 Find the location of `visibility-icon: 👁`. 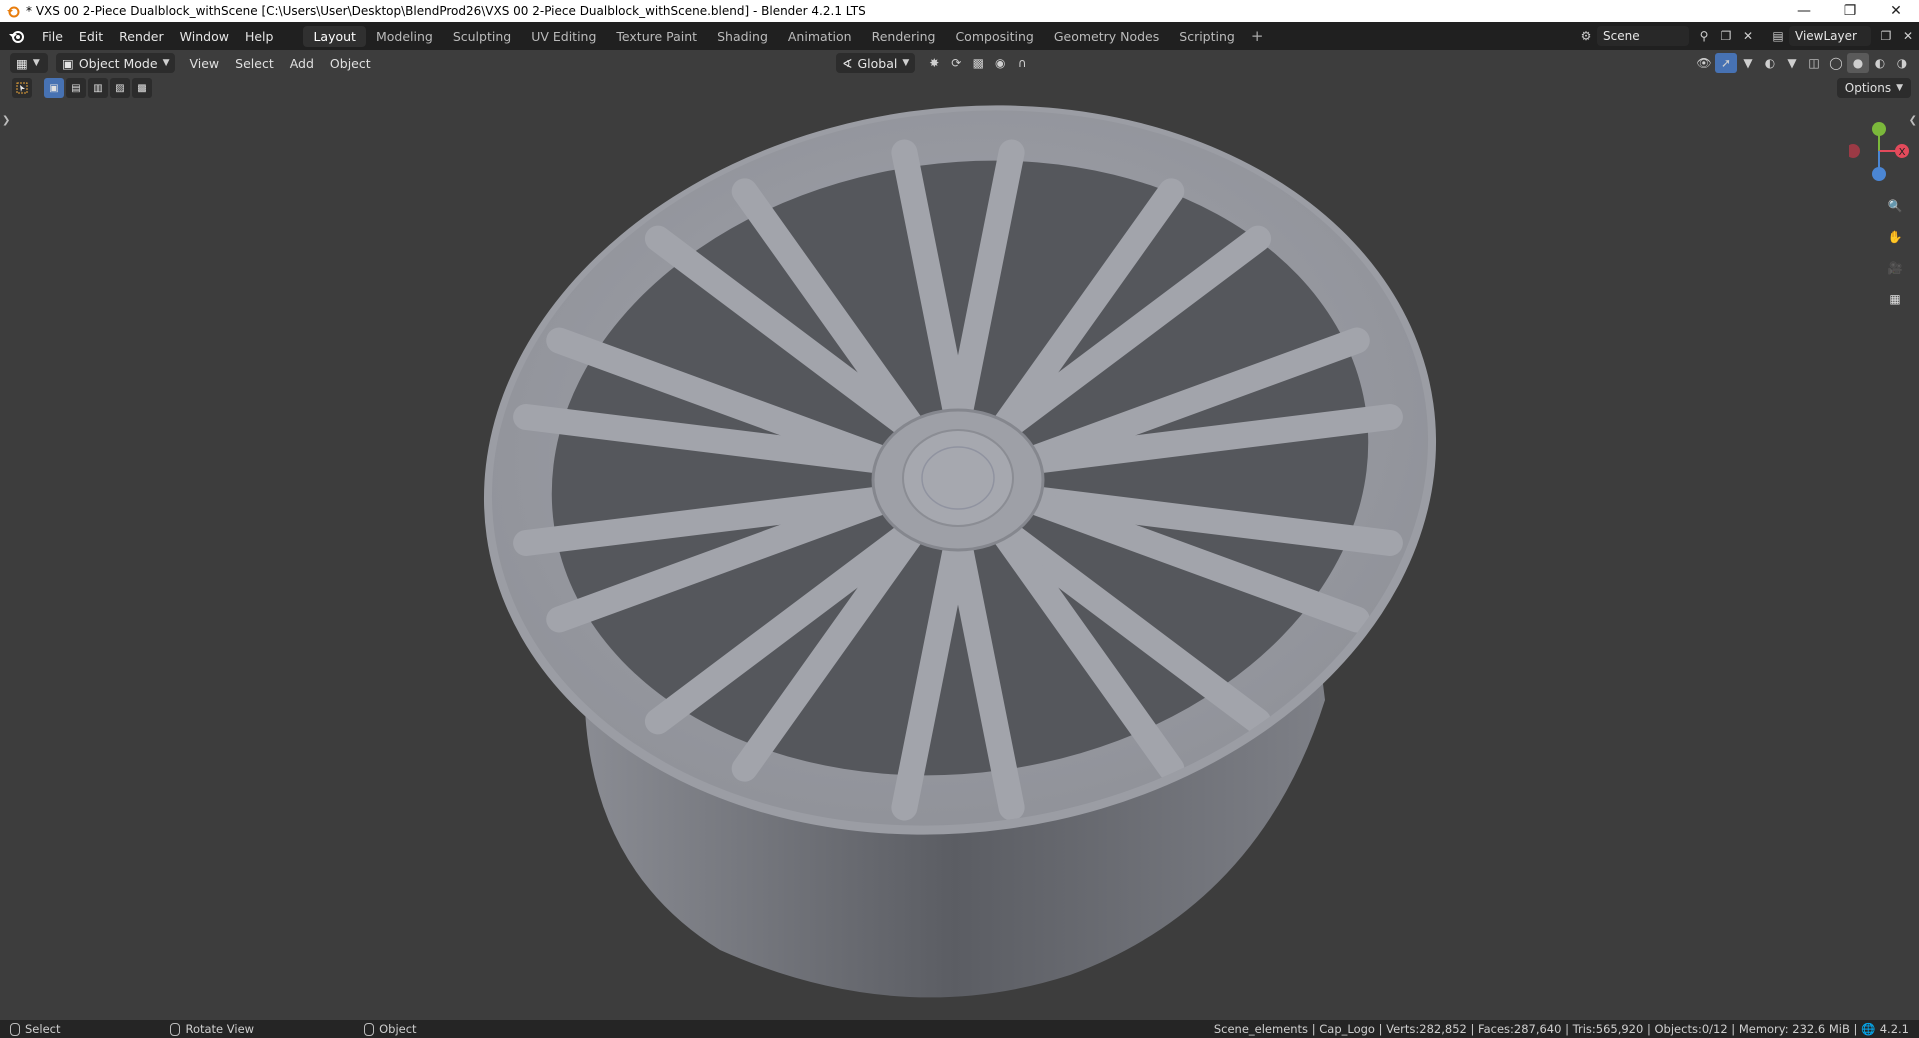

visibility-icon: 👁 is located at coordinates (1704, 63).